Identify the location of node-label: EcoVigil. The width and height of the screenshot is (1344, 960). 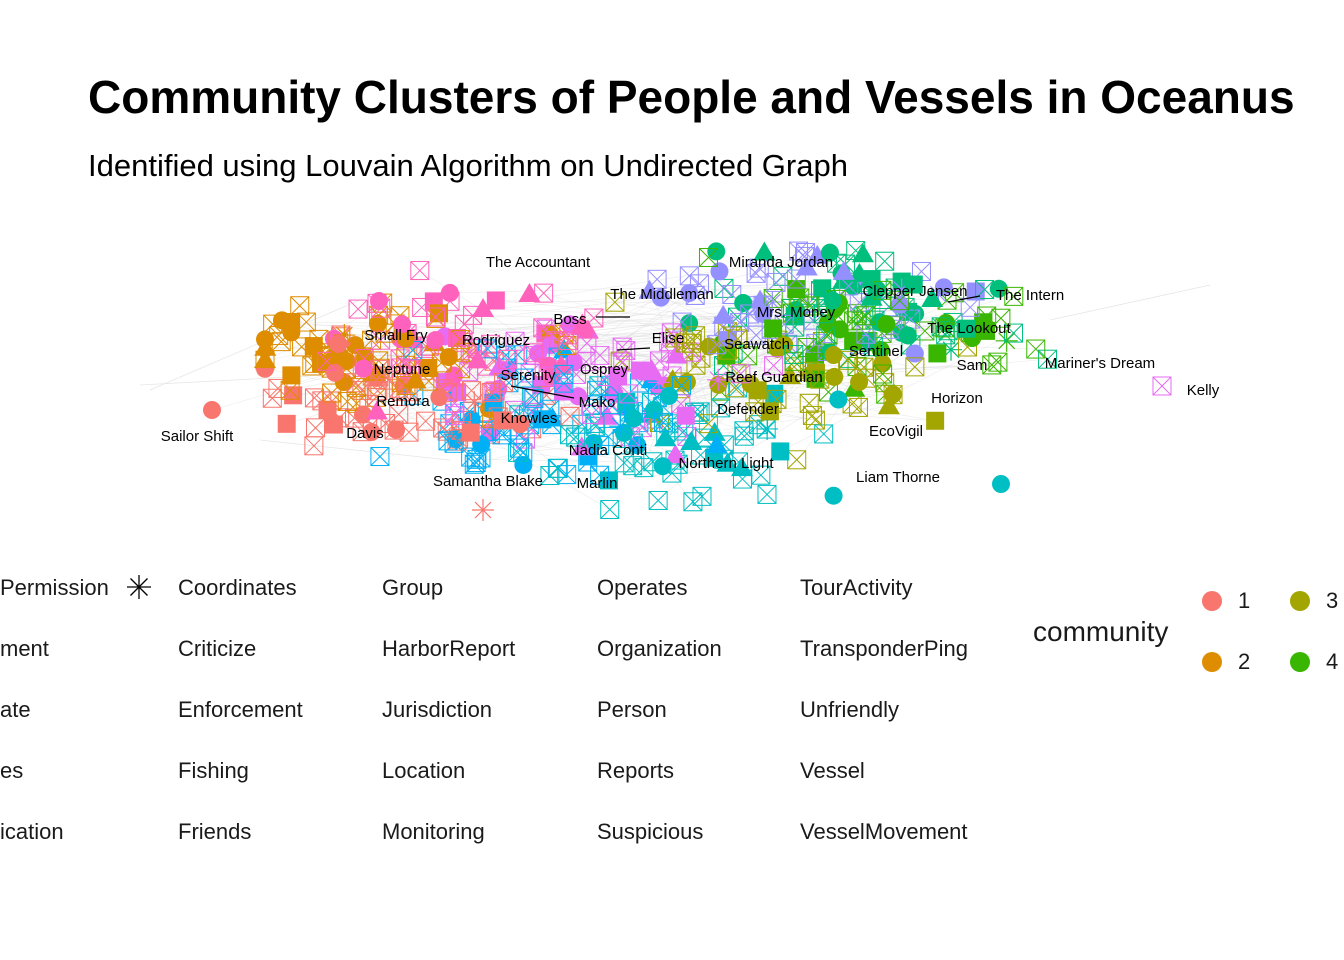
(896, 431).